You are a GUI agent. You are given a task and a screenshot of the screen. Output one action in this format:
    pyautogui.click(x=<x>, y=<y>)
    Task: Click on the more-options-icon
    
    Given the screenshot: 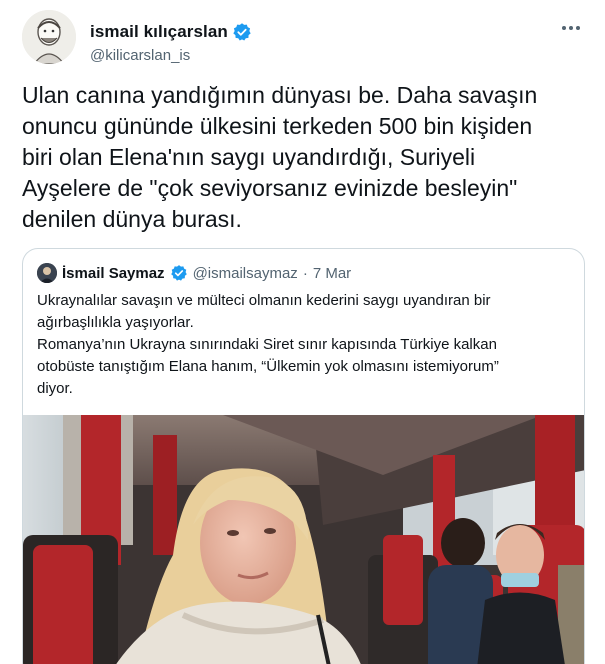 What is the action you would take?
    pyautogui.click(x=571, y=28)
    